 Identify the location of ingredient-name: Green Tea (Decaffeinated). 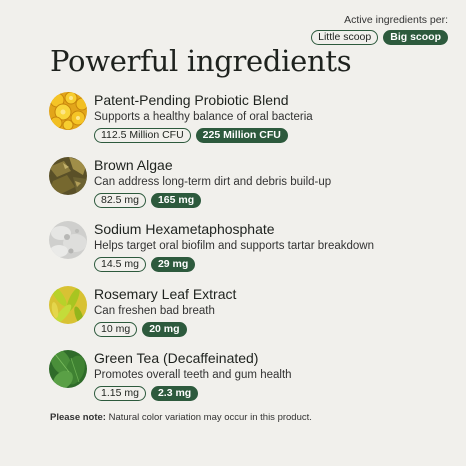
(176, 358).